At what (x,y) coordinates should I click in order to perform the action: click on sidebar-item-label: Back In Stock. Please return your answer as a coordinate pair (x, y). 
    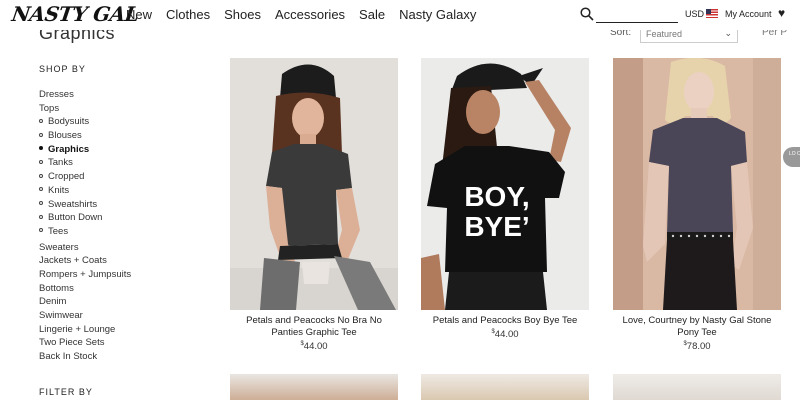
    Looking at the image, I should click on (68, 357).